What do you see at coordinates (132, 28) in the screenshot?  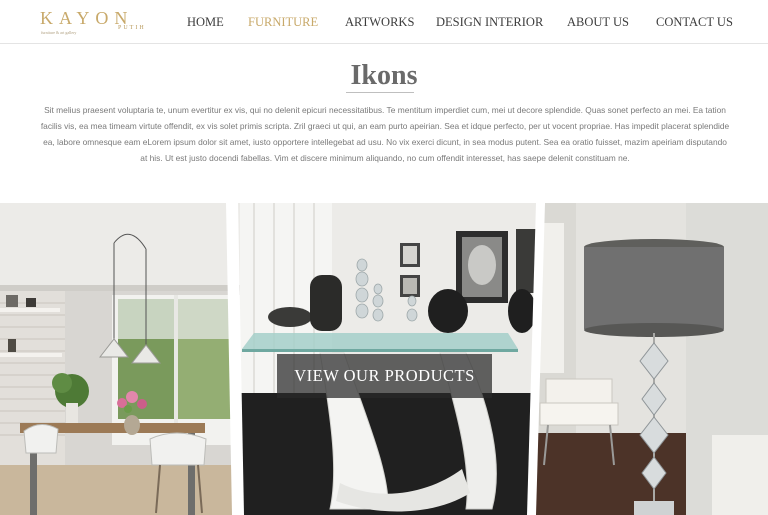 I see `brand-tagline: PUTIH` at bounding box center [132, 28].